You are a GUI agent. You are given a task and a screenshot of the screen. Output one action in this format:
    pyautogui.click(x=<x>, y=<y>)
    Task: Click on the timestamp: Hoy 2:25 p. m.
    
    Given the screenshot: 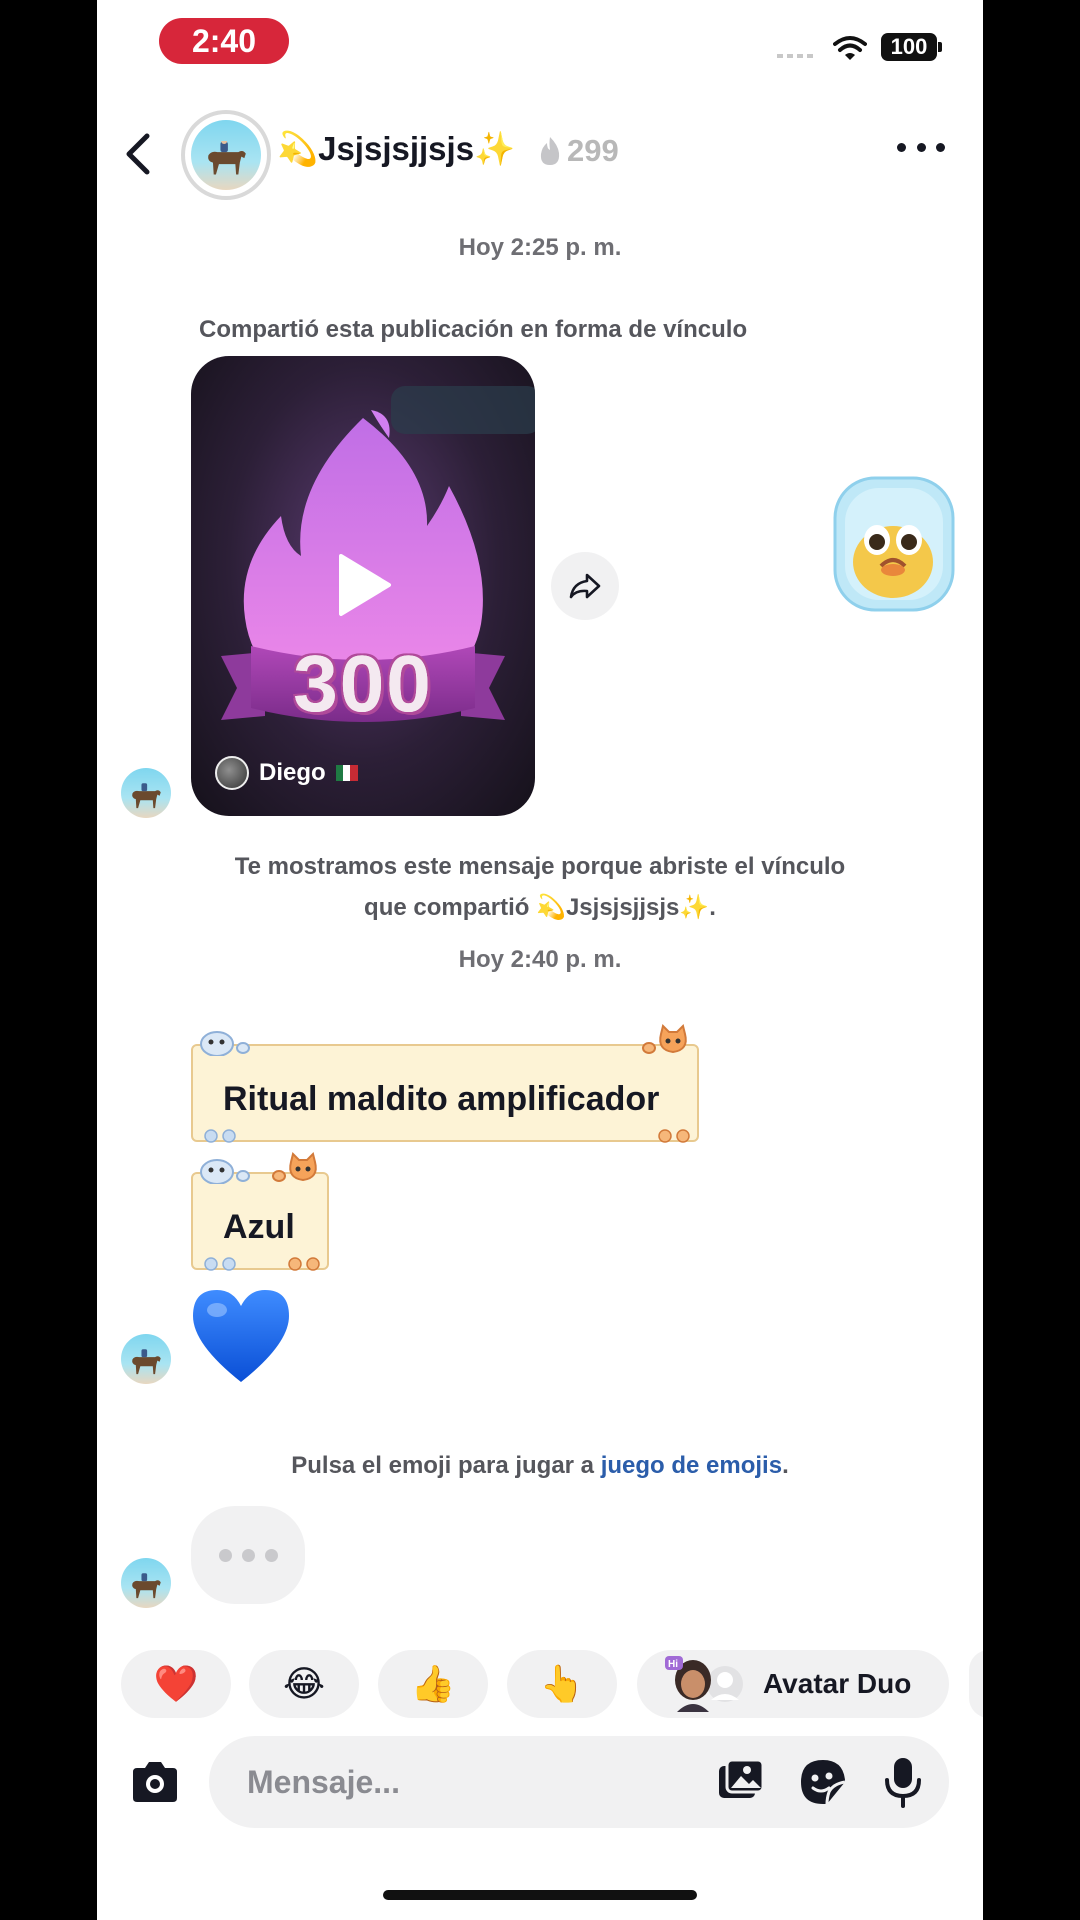 What is the action you would take?
    pyautogui.click(x=540, y=247)
    